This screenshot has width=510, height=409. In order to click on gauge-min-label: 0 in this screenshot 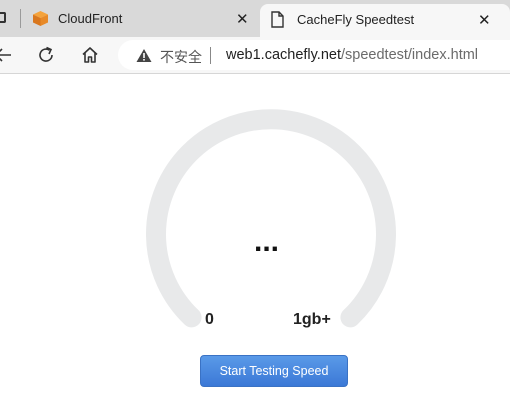, I will do `click(209, 319)`.